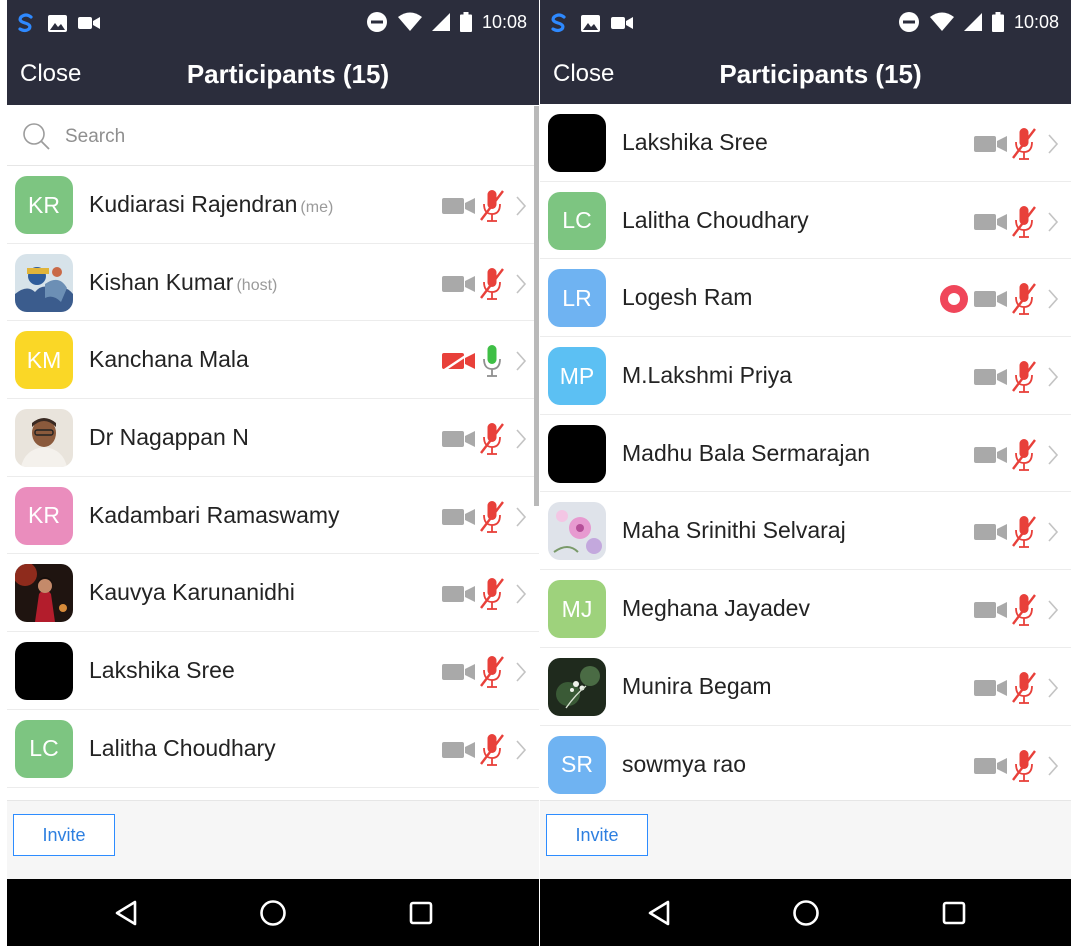  What do you see at coordinates (805, 687) in the screenshot?
I see `participant-row: Munira Begam` at bounding box center [805, 687].